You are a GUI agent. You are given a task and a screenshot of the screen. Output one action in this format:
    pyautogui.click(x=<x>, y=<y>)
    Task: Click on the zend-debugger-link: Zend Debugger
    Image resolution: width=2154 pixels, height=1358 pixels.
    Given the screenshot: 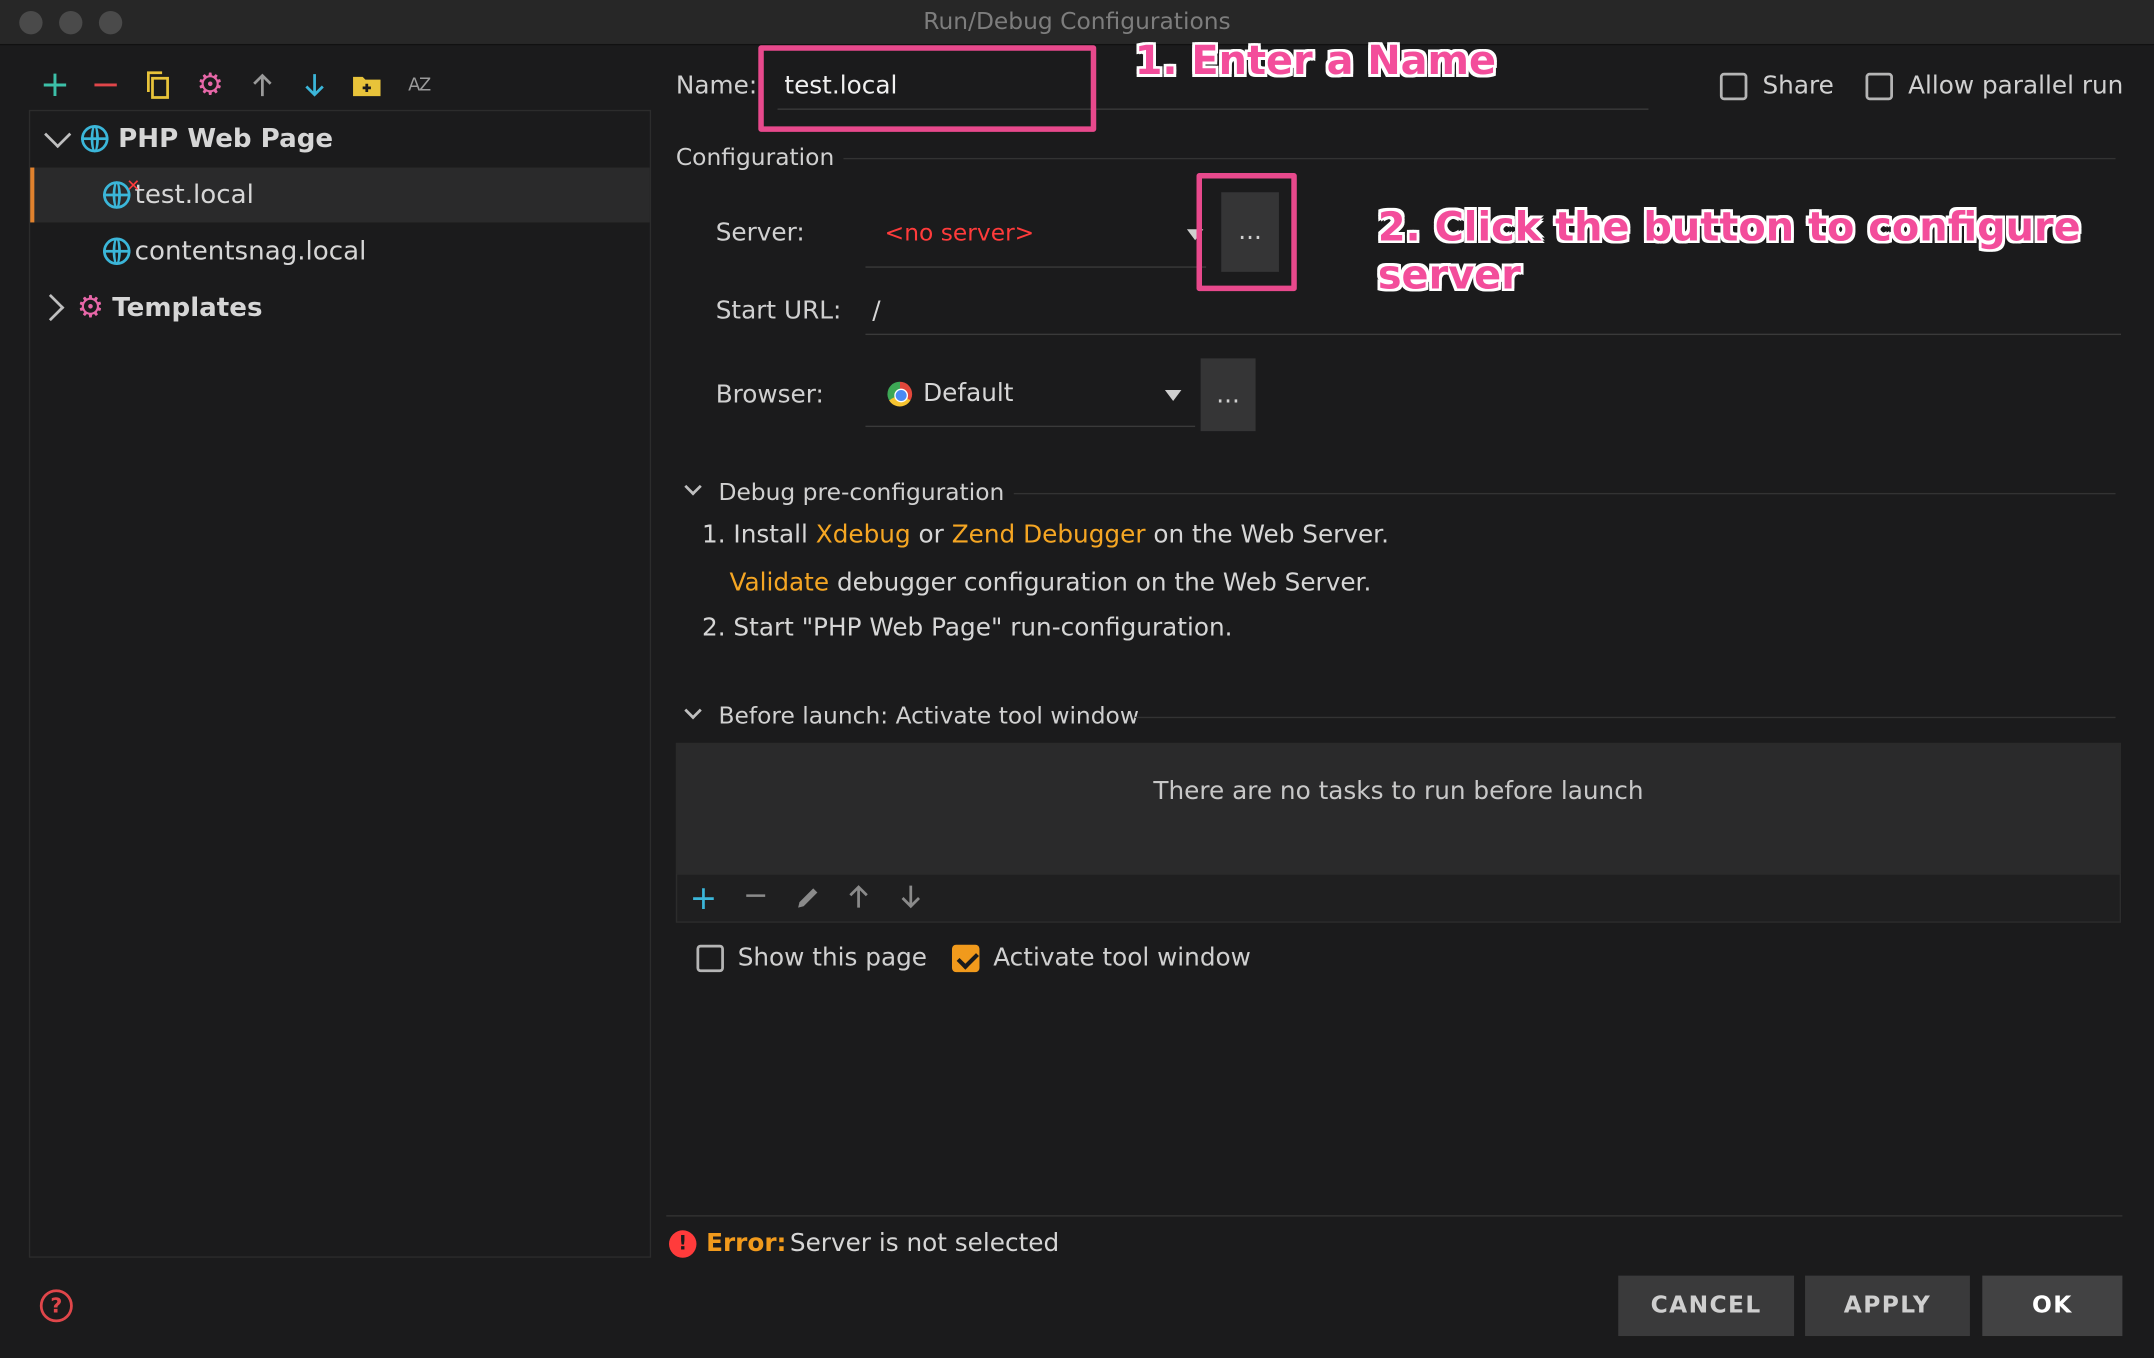 What is the action you would take?
    pyautogui.click(x=1049, y=534)
    